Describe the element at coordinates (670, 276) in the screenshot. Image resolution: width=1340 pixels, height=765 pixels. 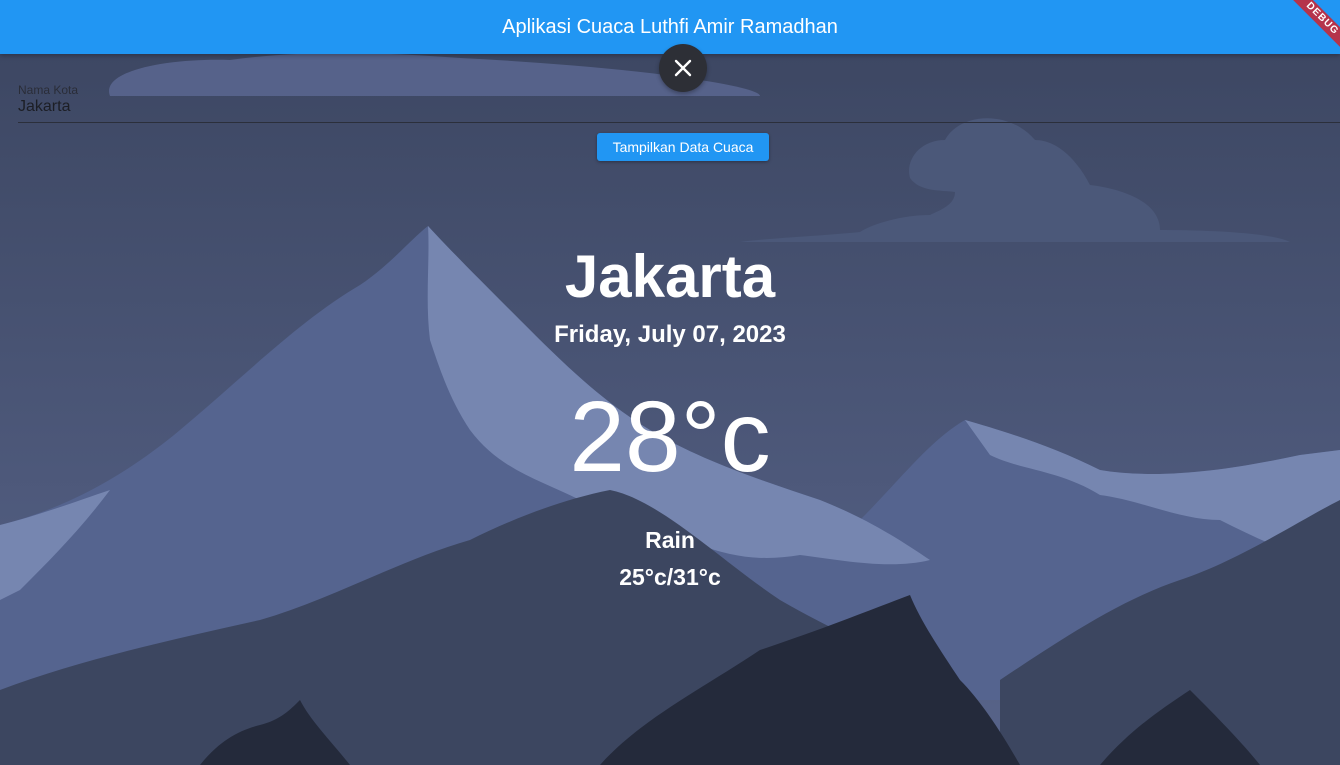
I see `city-name: Jakarta` at that location.